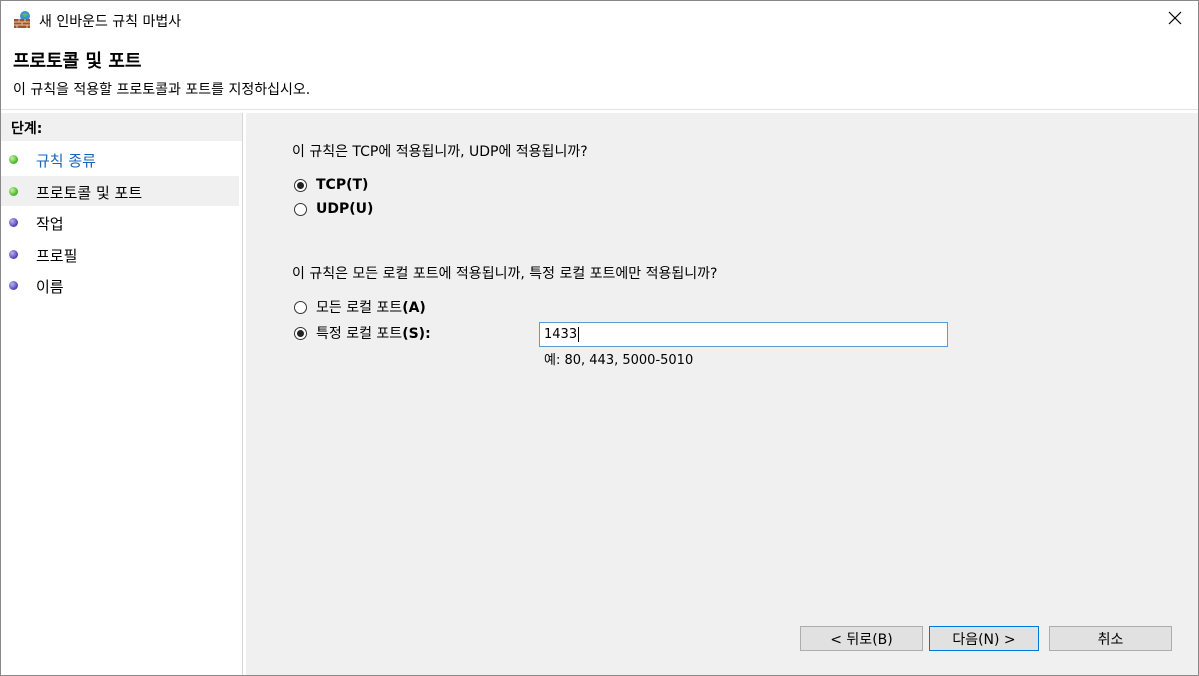 This screenshot has height=676, width=1199. I want to click on back-button: < 뒤로(B), so click(861, 638).